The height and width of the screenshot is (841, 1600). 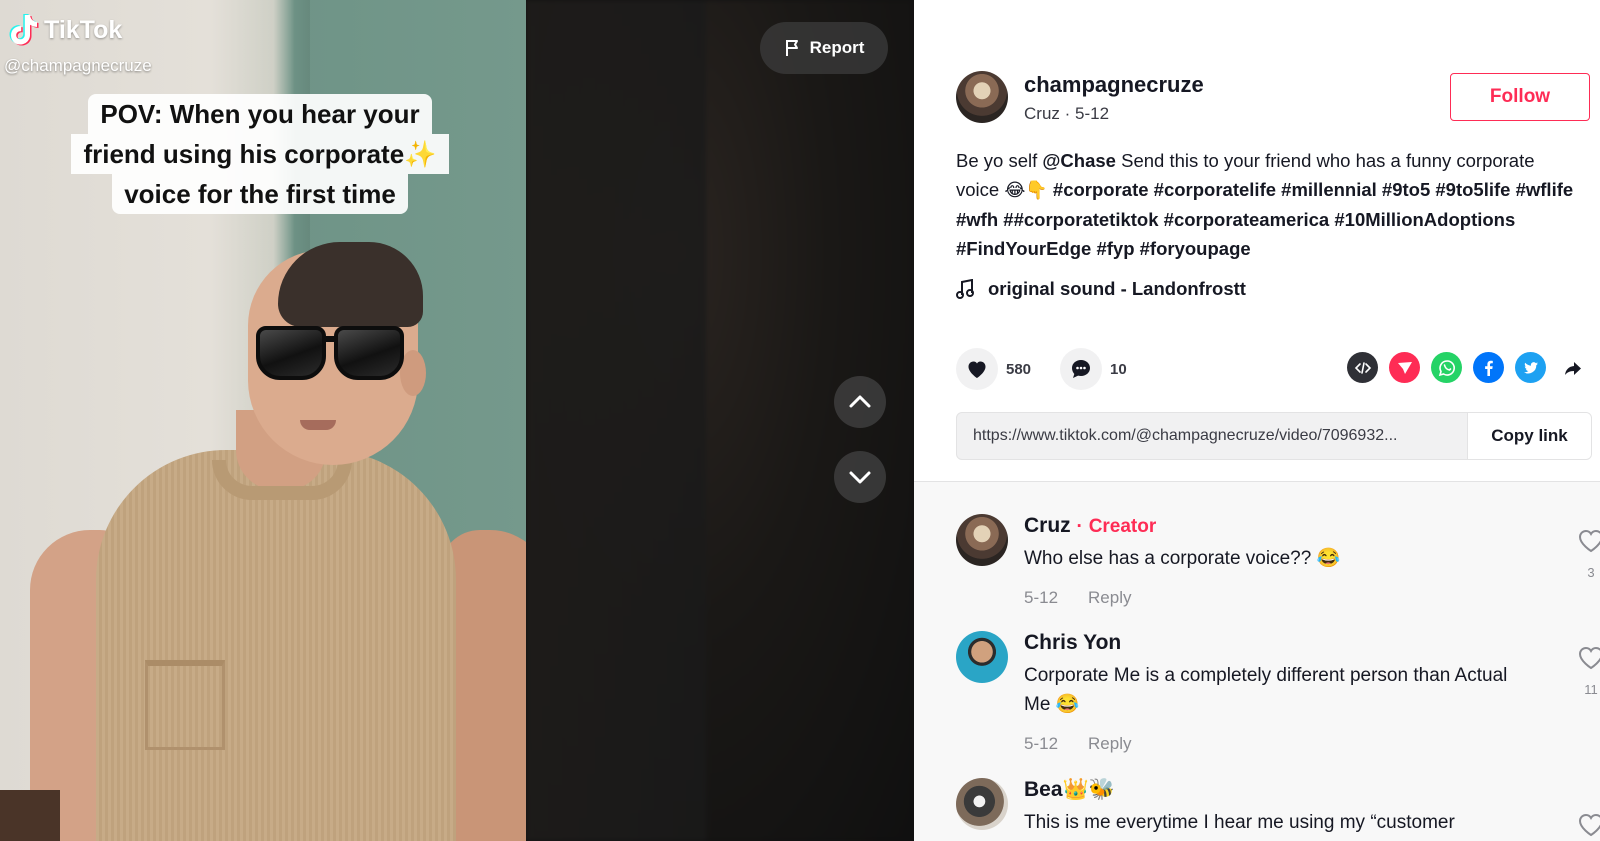 I want to click on vest-pocket, so click(x=185, y=705).